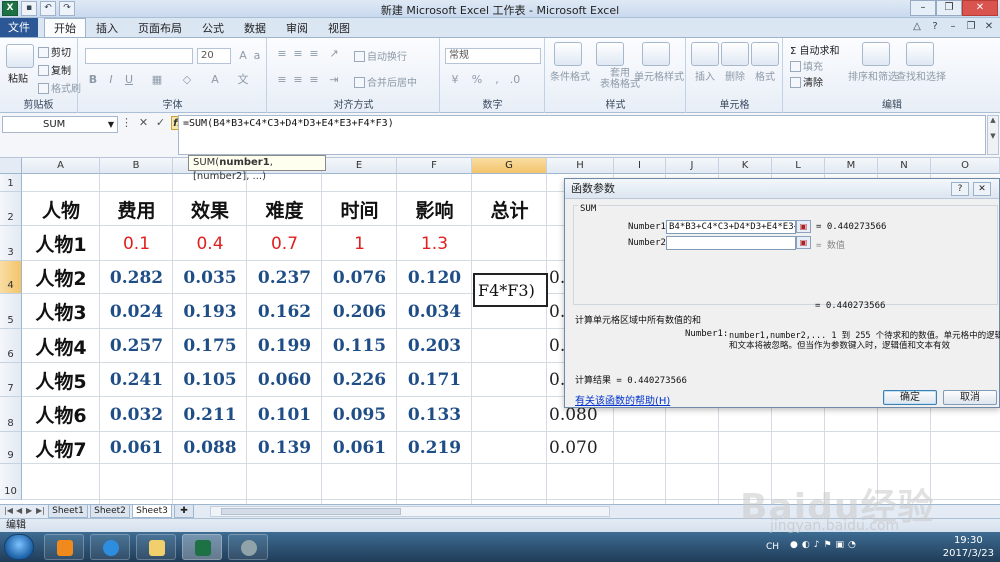  Describe the element at coordinates (434, 346) in the screenshot. I see `value-cell: 0.203` at that location.